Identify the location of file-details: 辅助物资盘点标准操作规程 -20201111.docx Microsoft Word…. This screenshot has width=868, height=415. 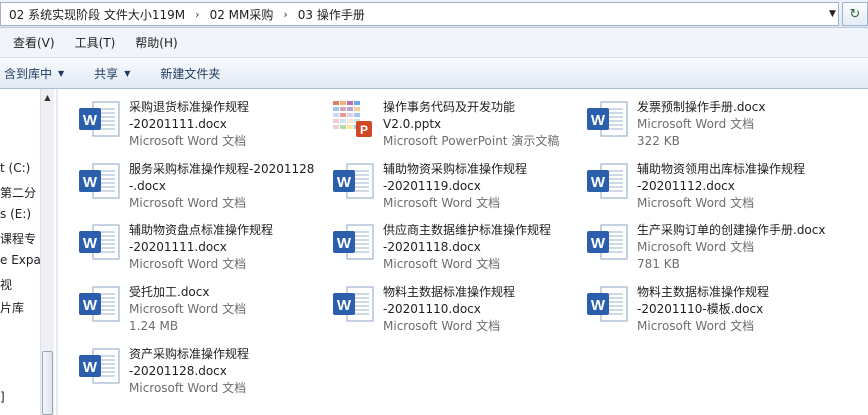
(201, 247).